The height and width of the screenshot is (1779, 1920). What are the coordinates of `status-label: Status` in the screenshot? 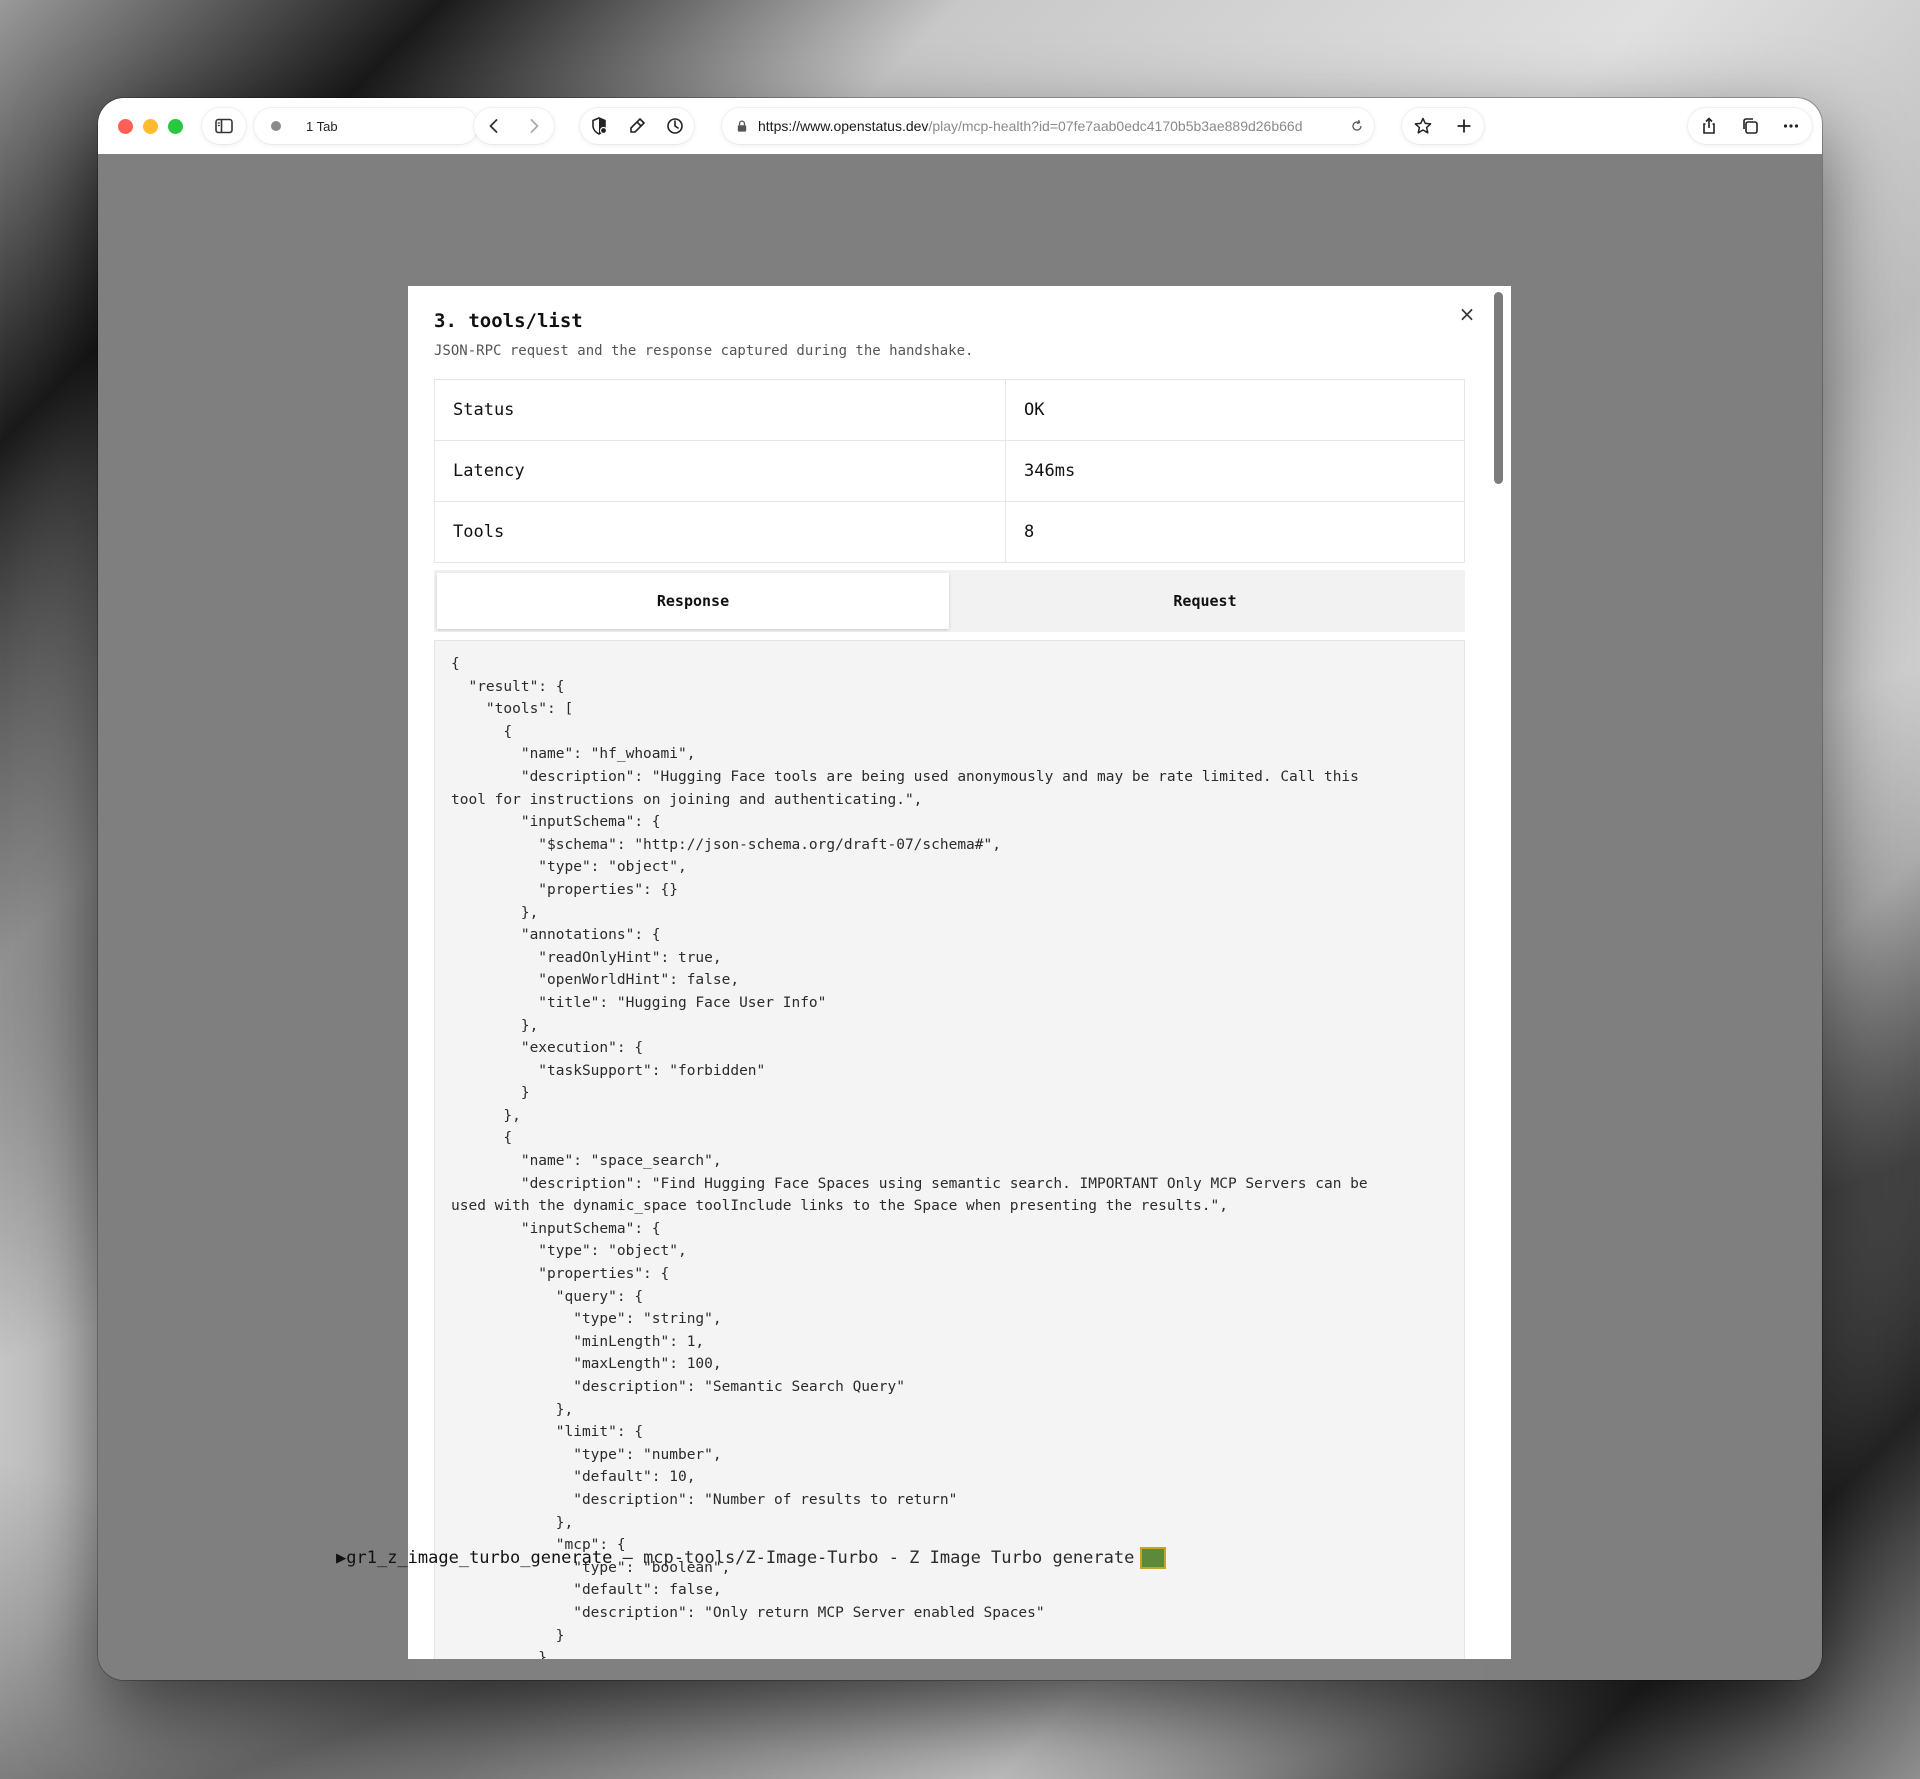 It's located at (720, 410).